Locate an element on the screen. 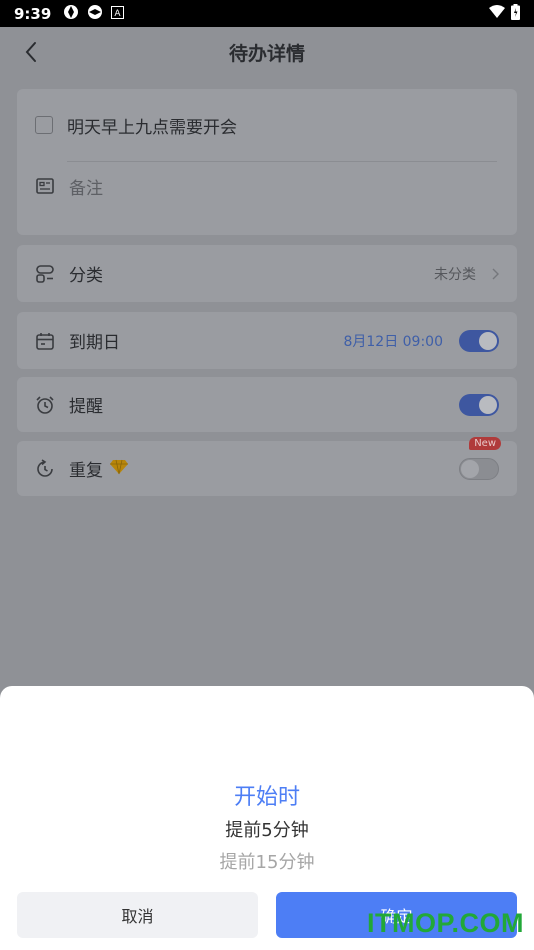  reminder-row: 提醒 is located at coordinates (267, 404).